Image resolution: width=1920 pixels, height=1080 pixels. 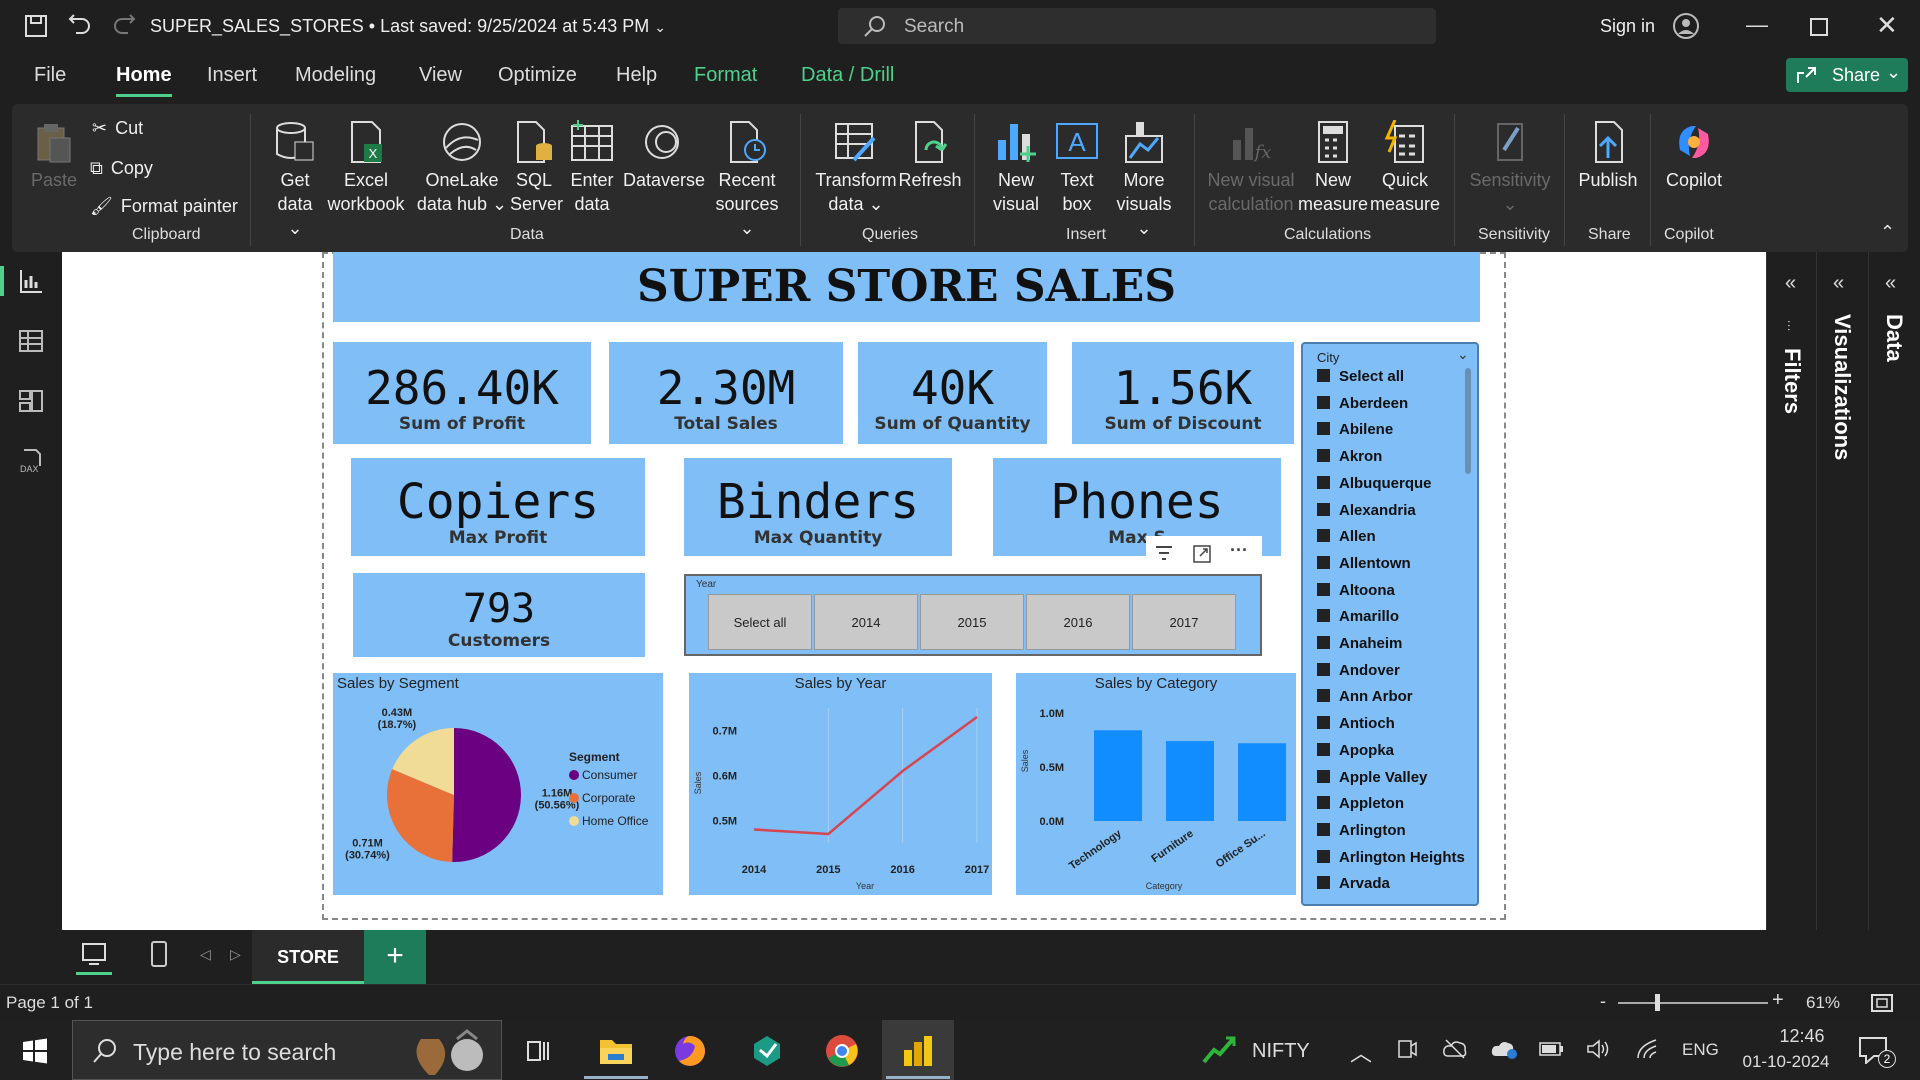 I want to click on save-icon, so click(x=36, y=26).